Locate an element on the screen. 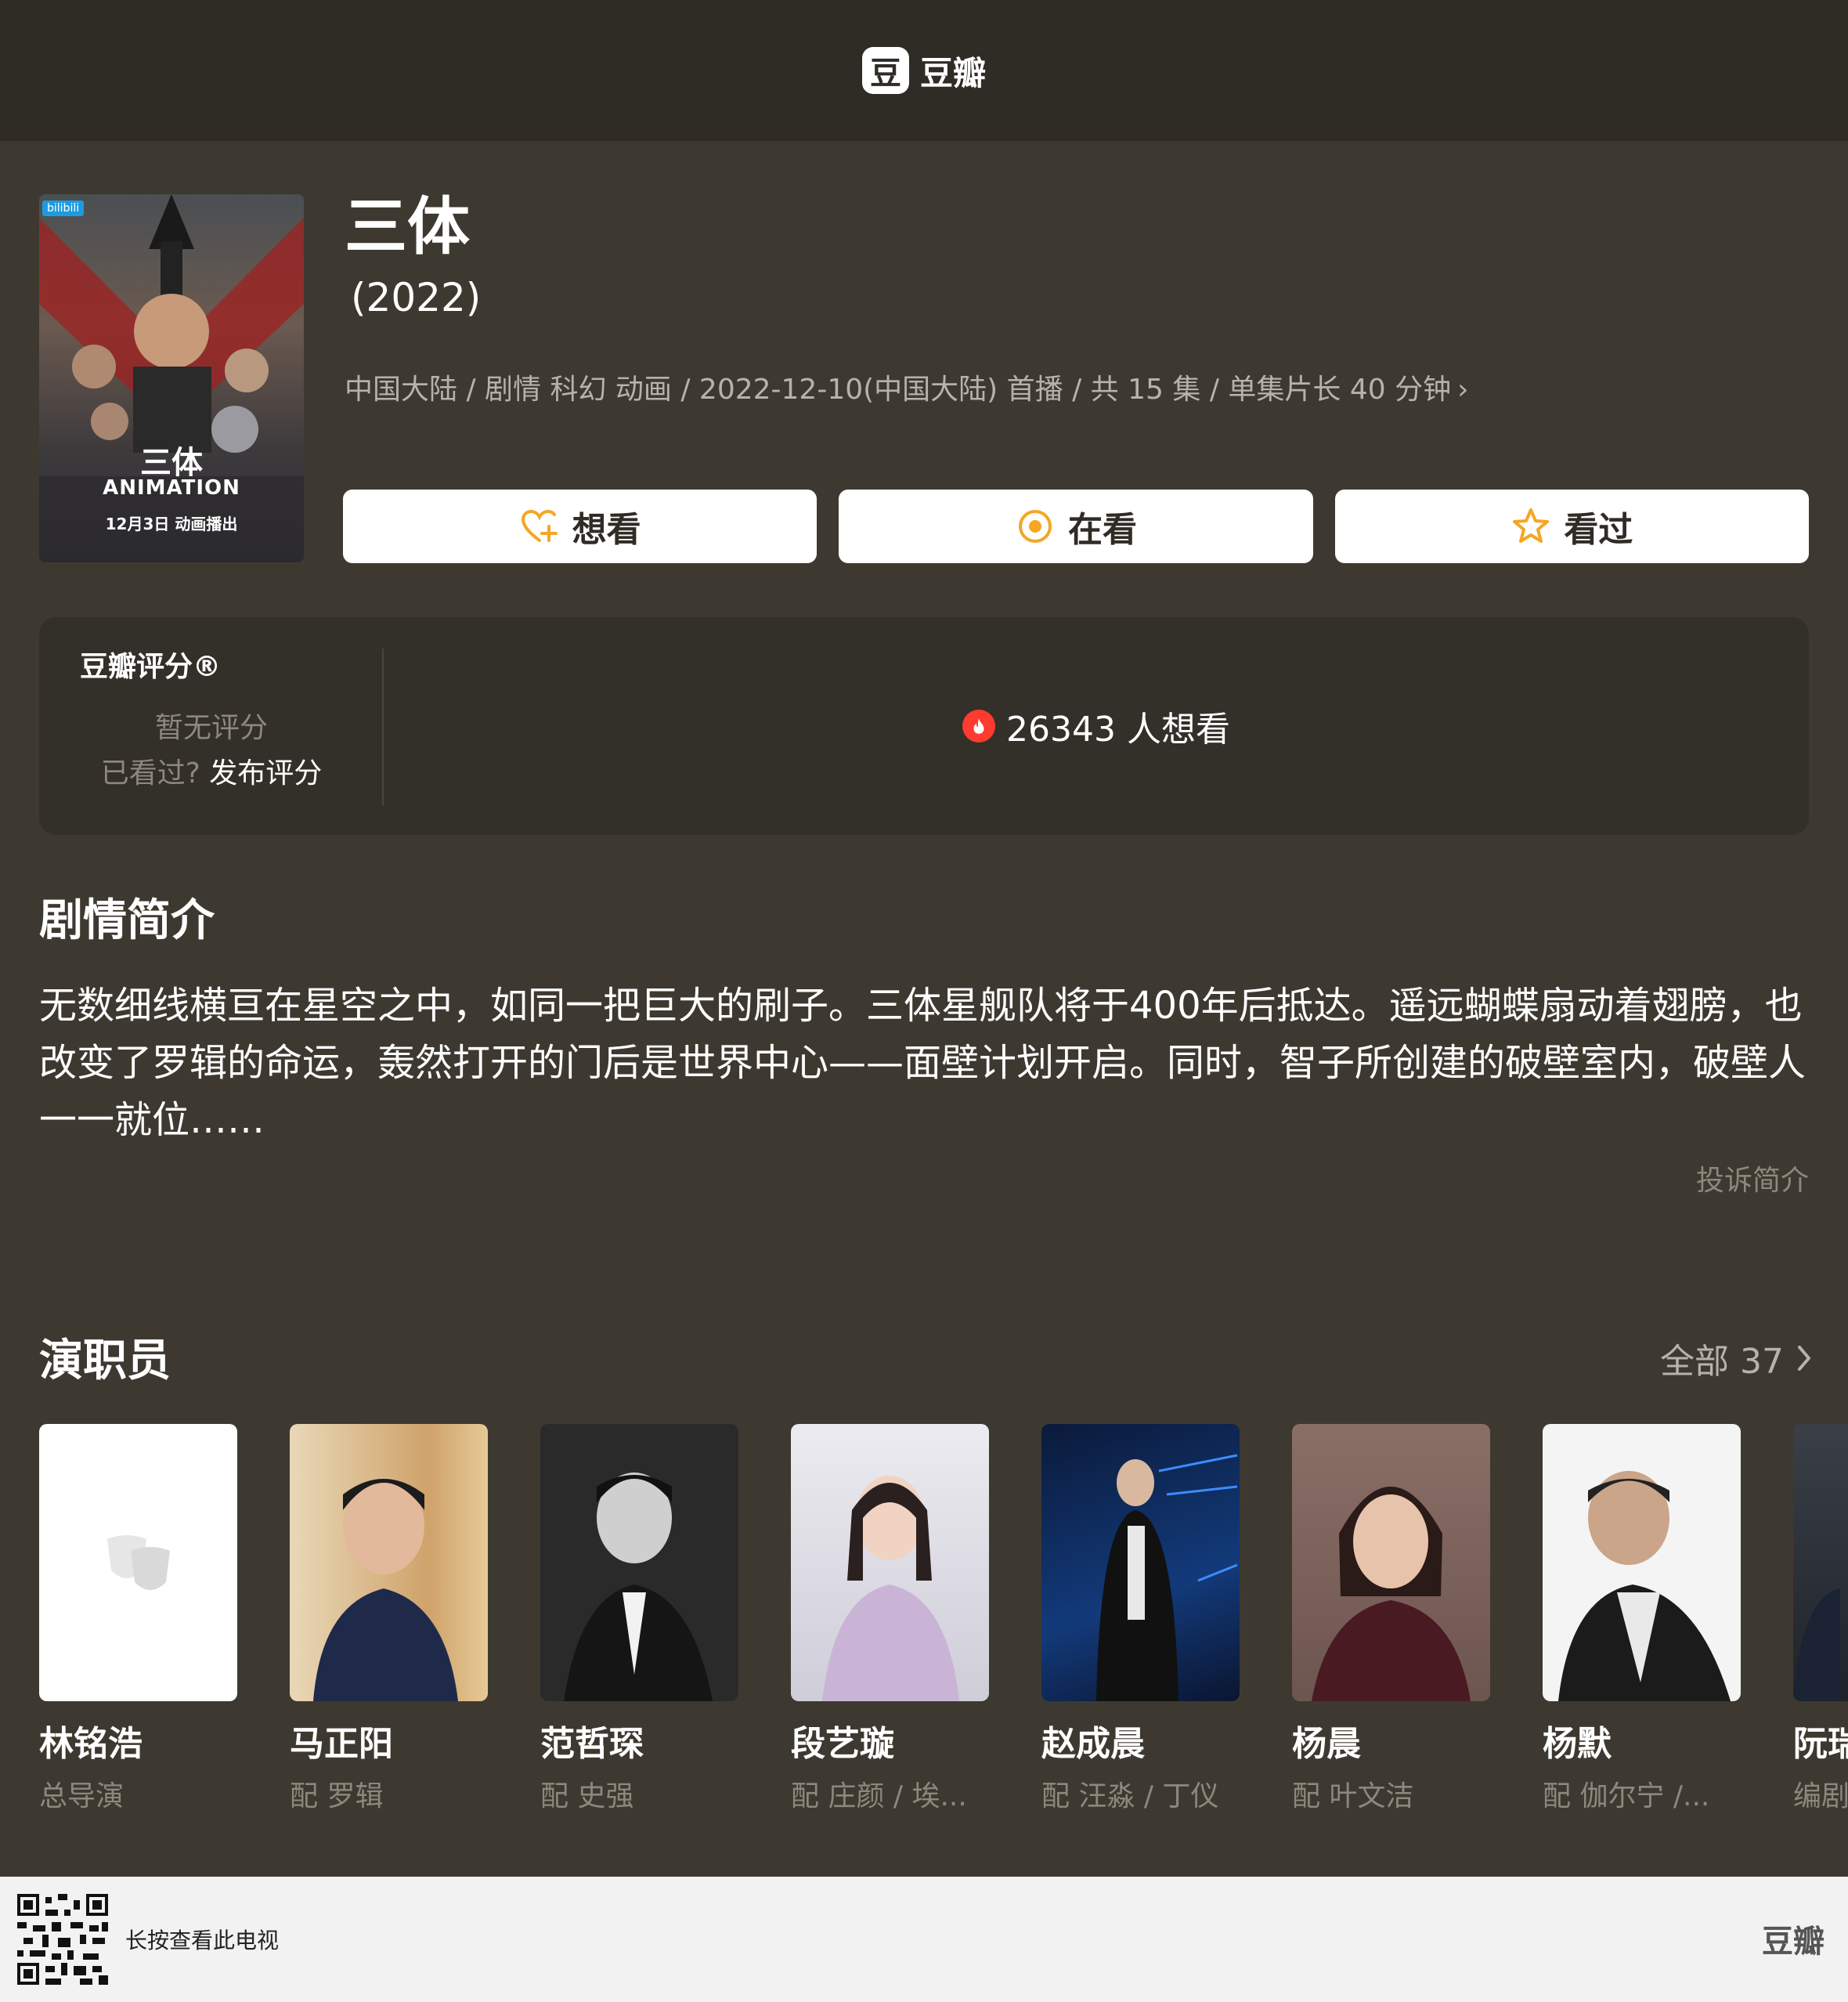 The width and height of the screenshot is (1848, 2002). rating-panel: 豆瓣评分® 暂无评分 已看过? 发布评分 26343 人想看 is located at coordinates (924, 726).